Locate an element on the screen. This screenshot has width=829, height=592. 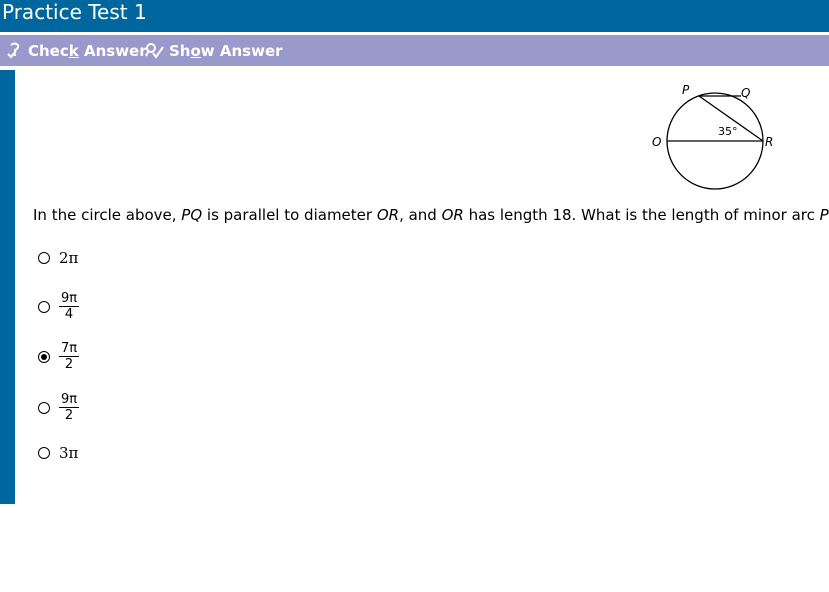
choice-c-denominator: 2 is located at coordinates (69, 364).